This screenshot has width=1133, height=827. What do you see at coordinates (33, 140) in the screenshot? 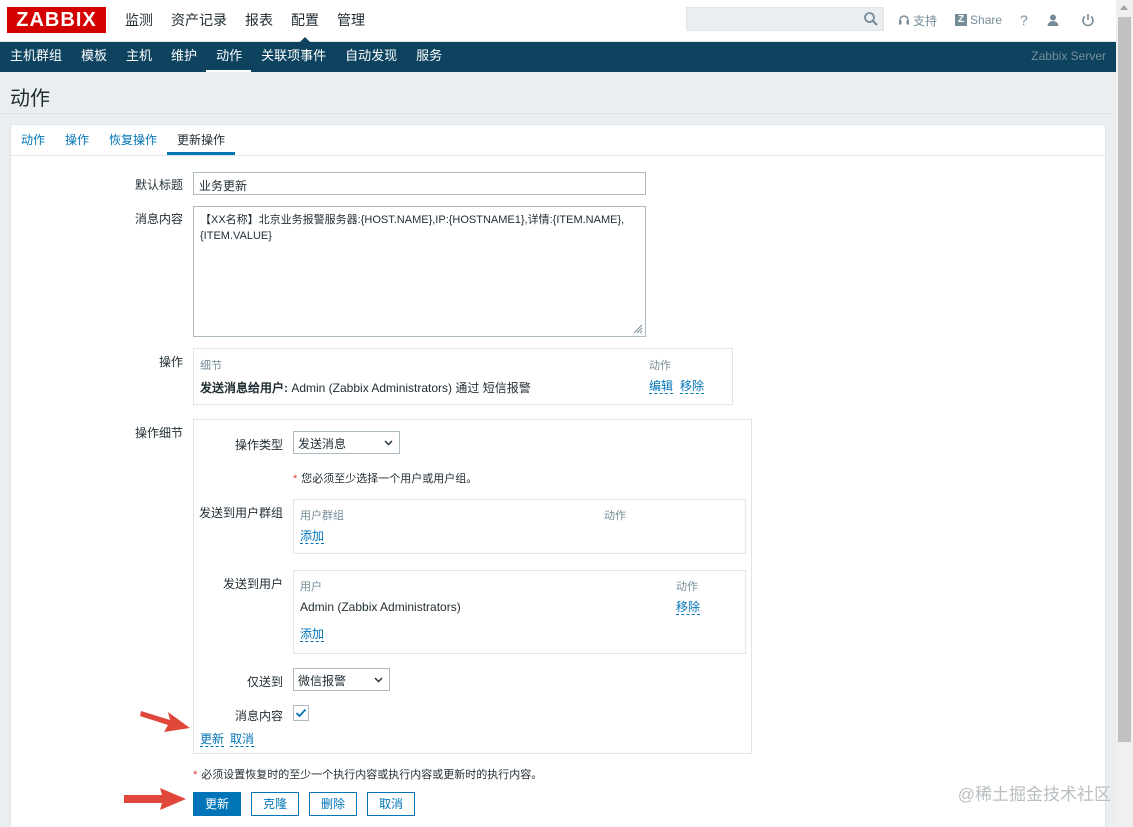
I see `tab-action: 动作` at bounding box center [33, 140].